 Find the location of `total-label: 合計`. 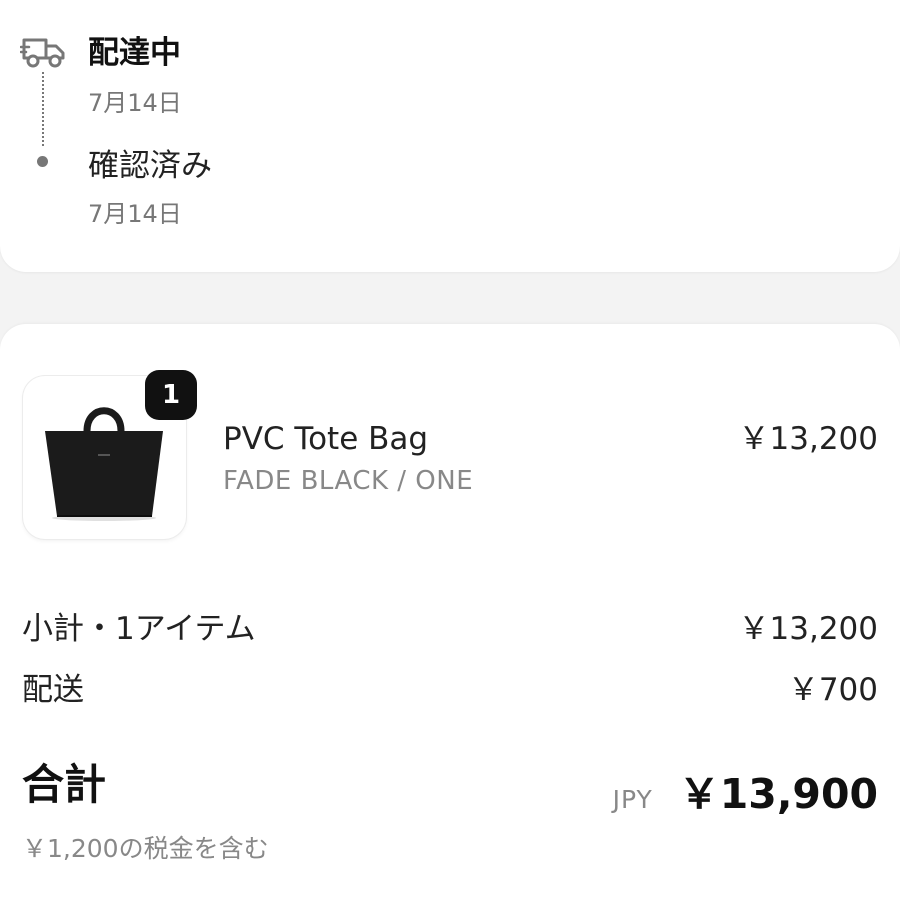

total-label: 合計 is located at coordinates (64, 784).